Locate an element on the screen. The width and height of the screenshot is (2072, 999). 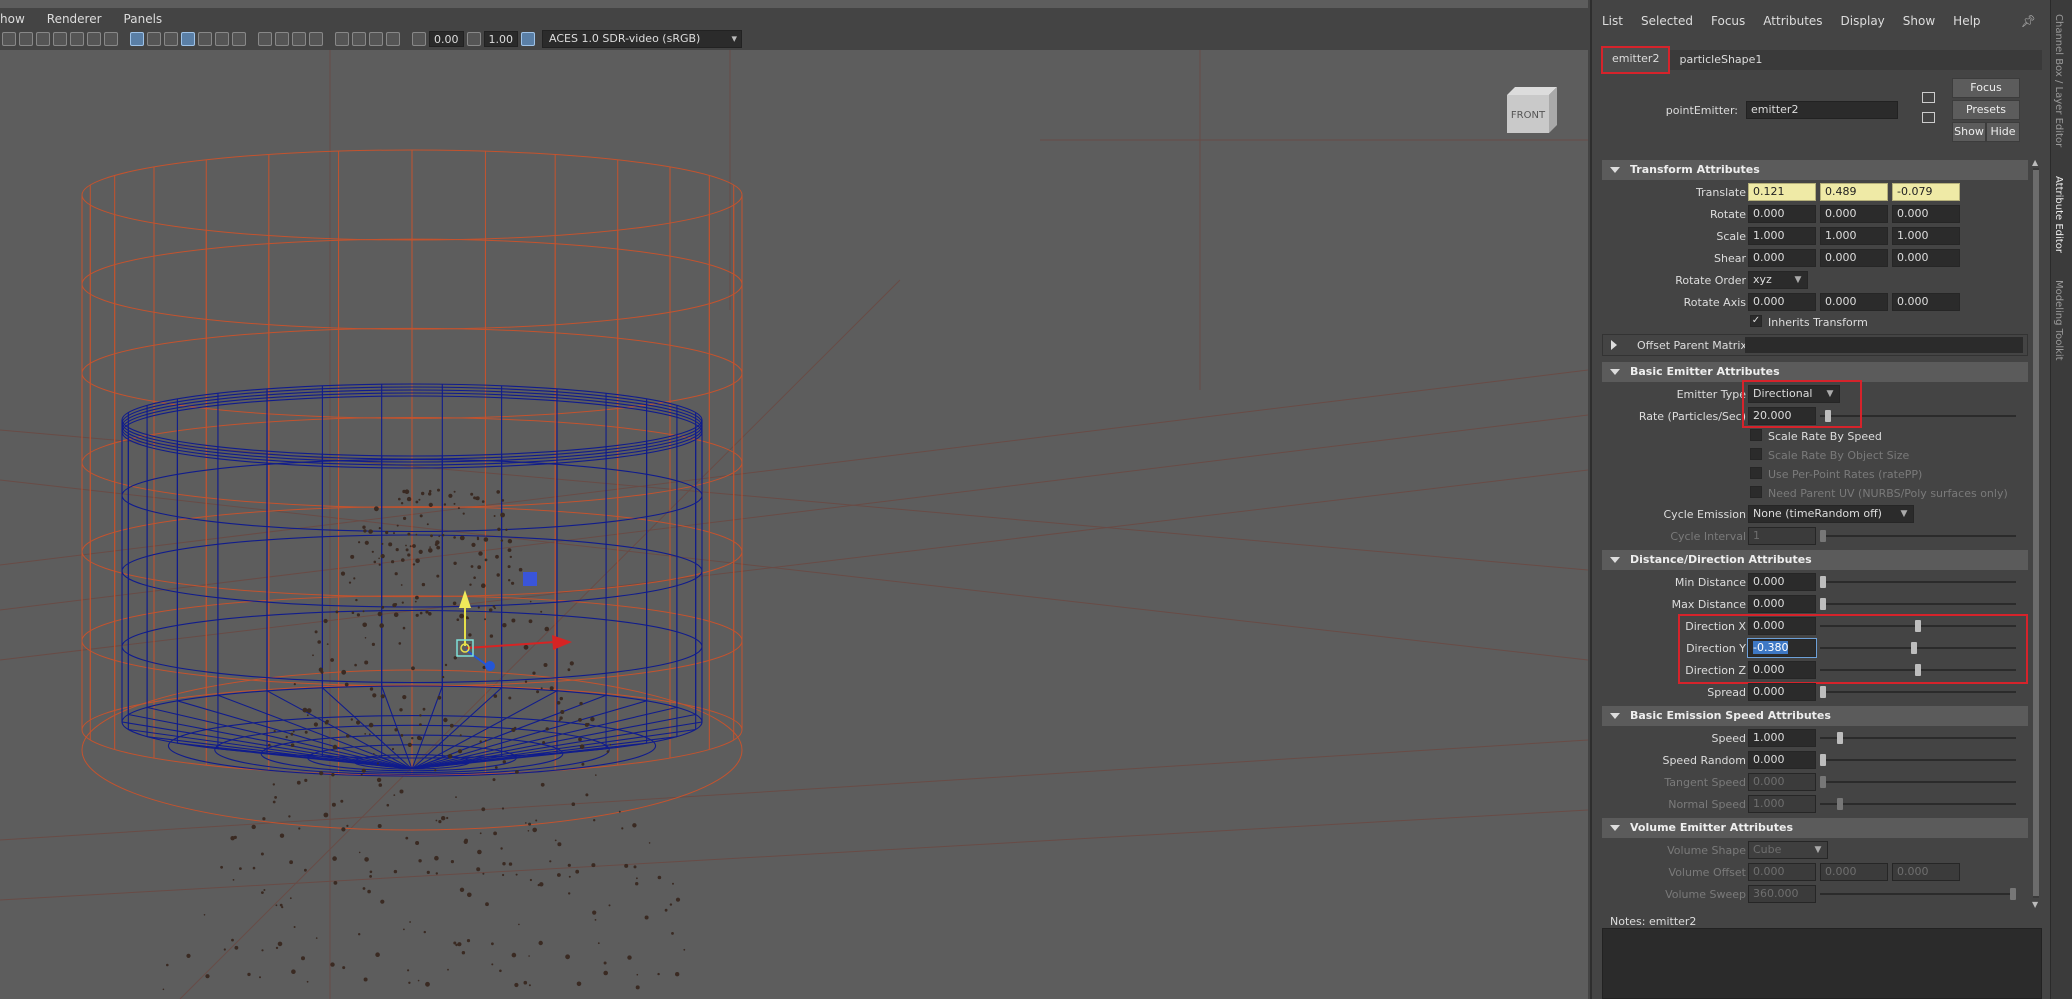
menu-list: List is located at coordinates (1612, 21).